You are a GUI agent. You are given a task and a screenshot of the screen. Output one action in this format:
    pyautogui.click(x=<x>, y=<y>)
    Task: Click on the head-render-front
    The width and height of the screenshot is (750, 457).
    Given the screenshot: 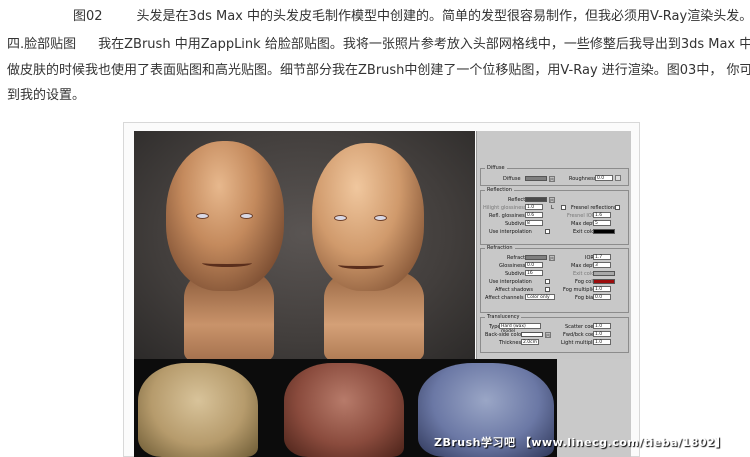 What is the action you would take?
    pyautogui.click(x=225, y=216)
    